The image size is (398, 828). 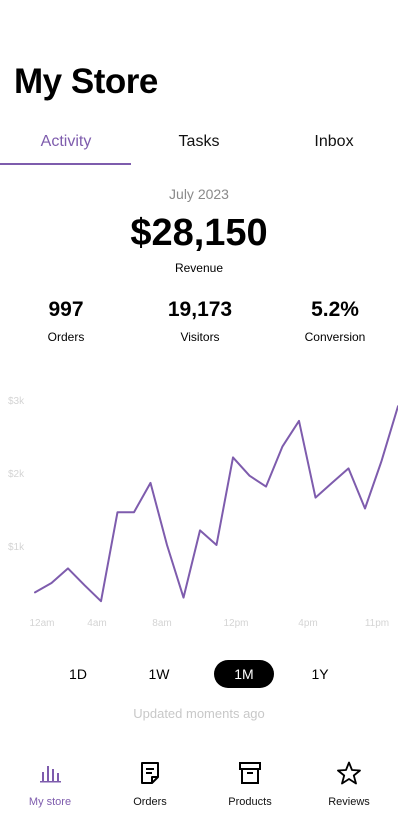 I want to click on active-tab-indicator, so click(x=65, y=164).